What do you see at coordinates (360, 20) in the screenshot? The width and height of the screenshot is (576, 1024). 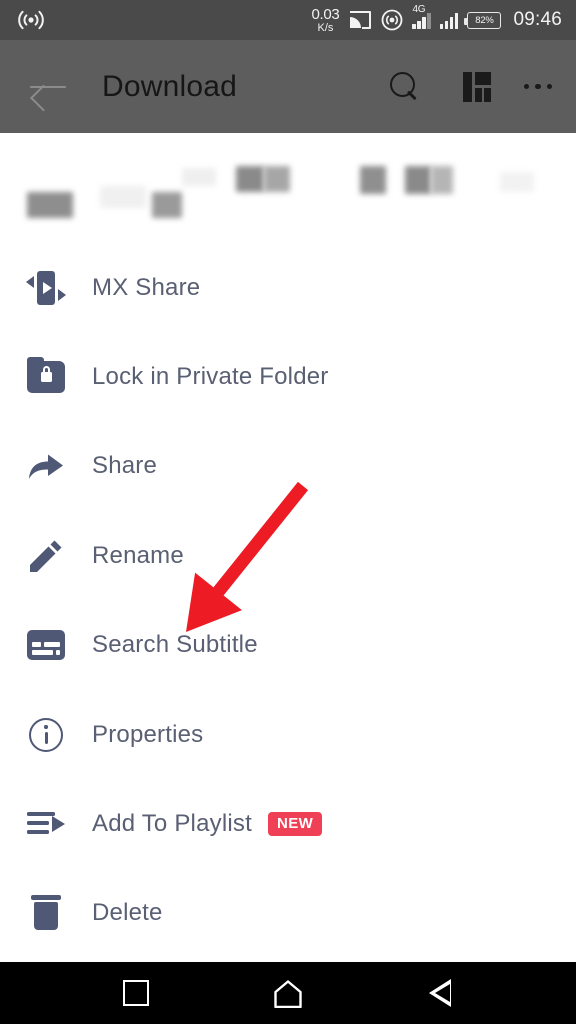 I see `cast-icon` at bounding box center [360, 20].